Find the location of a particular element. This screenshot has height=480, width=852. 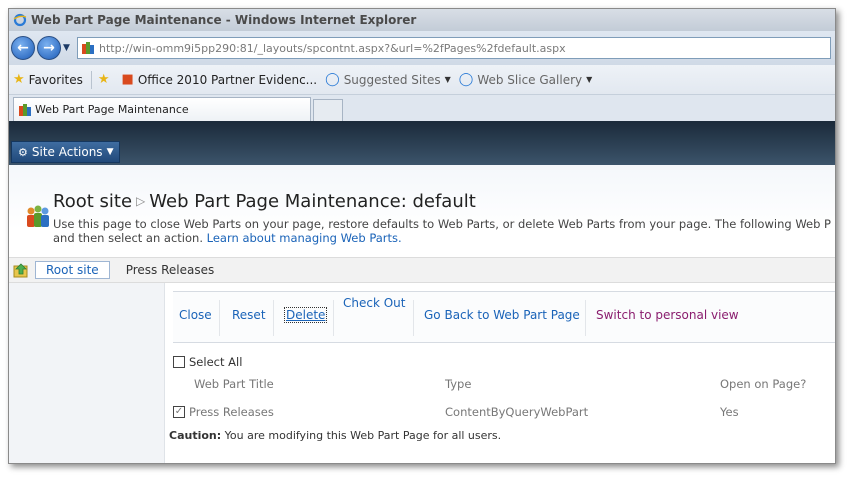

forward-arrow-icon: → is located at coordinates (49, 48).